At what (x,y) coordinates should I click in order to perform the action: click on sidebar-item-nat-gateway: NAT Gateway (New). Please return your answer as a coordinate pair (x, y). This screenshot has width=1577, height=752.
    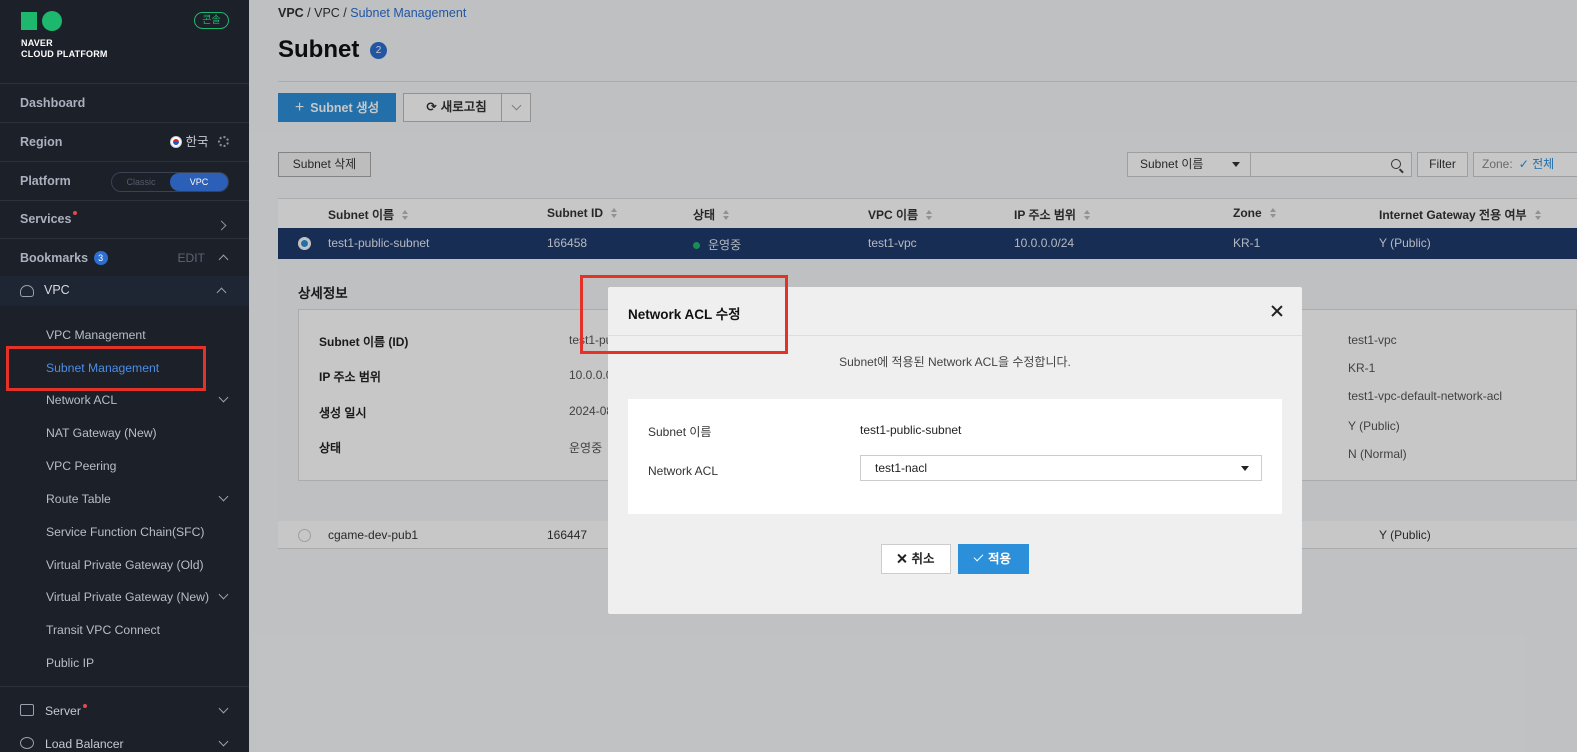
    Looking at the image, I should click on (137, 433).